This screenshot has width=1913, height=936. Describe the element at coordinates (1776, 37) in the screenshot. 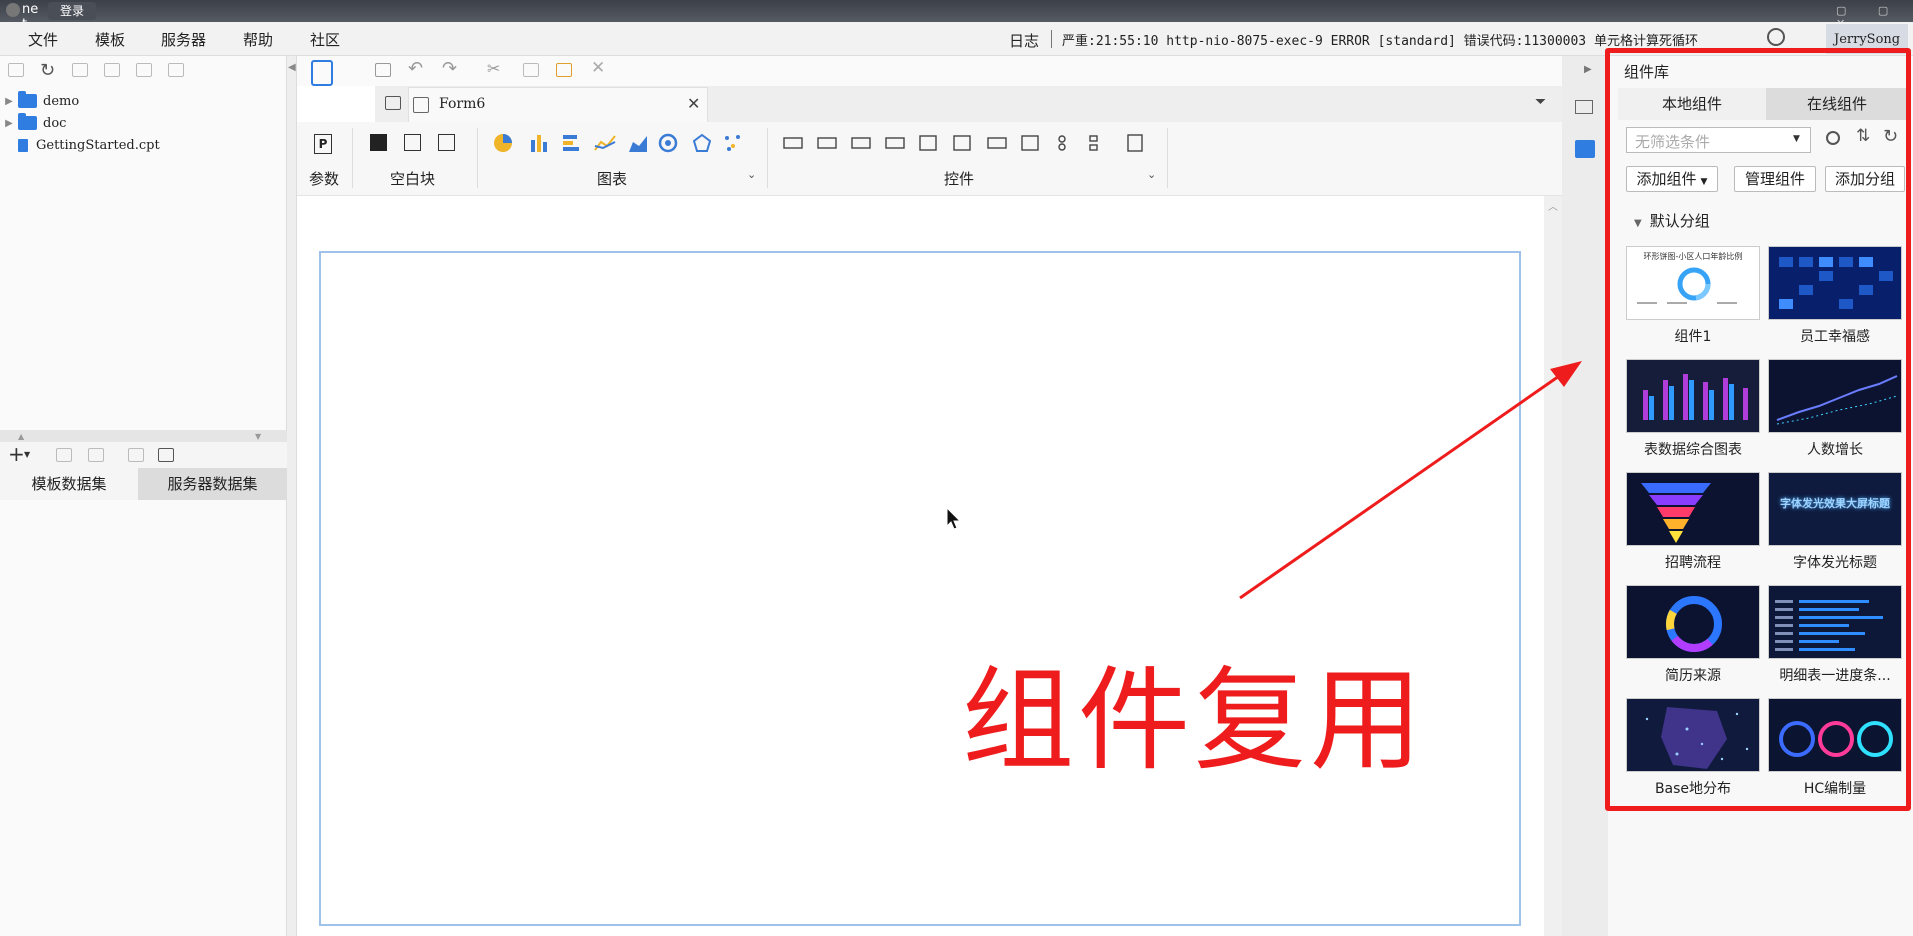

I see `search-icon` at that location.